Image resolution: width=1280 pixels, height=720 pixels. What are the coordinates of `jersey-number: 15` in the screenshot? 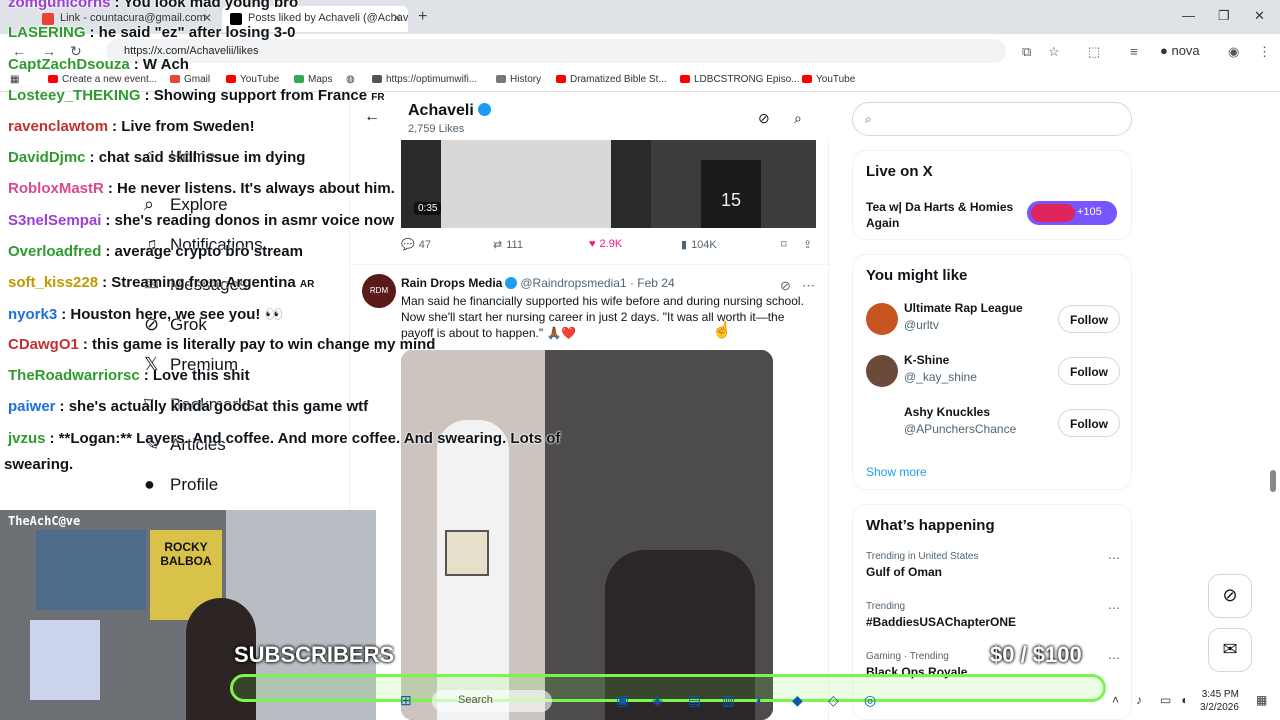 It's located at (731, 194).